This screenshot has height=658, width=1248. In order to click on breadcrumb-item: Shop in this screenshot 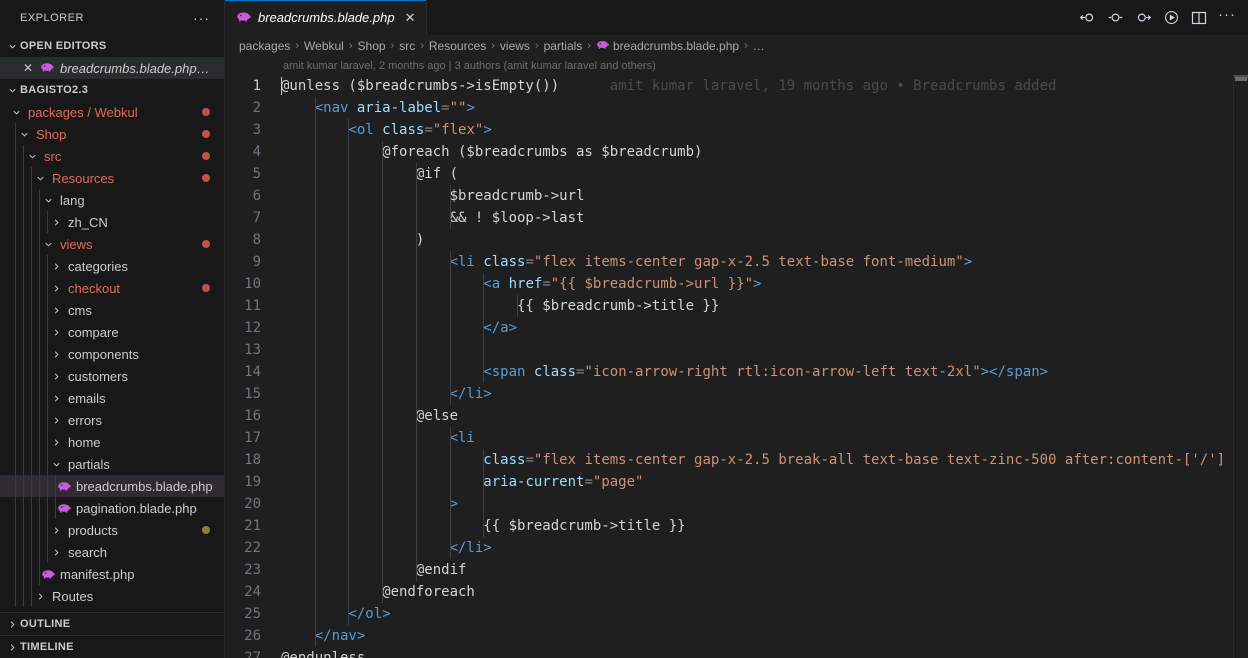, I will do `click(372, 46)`.